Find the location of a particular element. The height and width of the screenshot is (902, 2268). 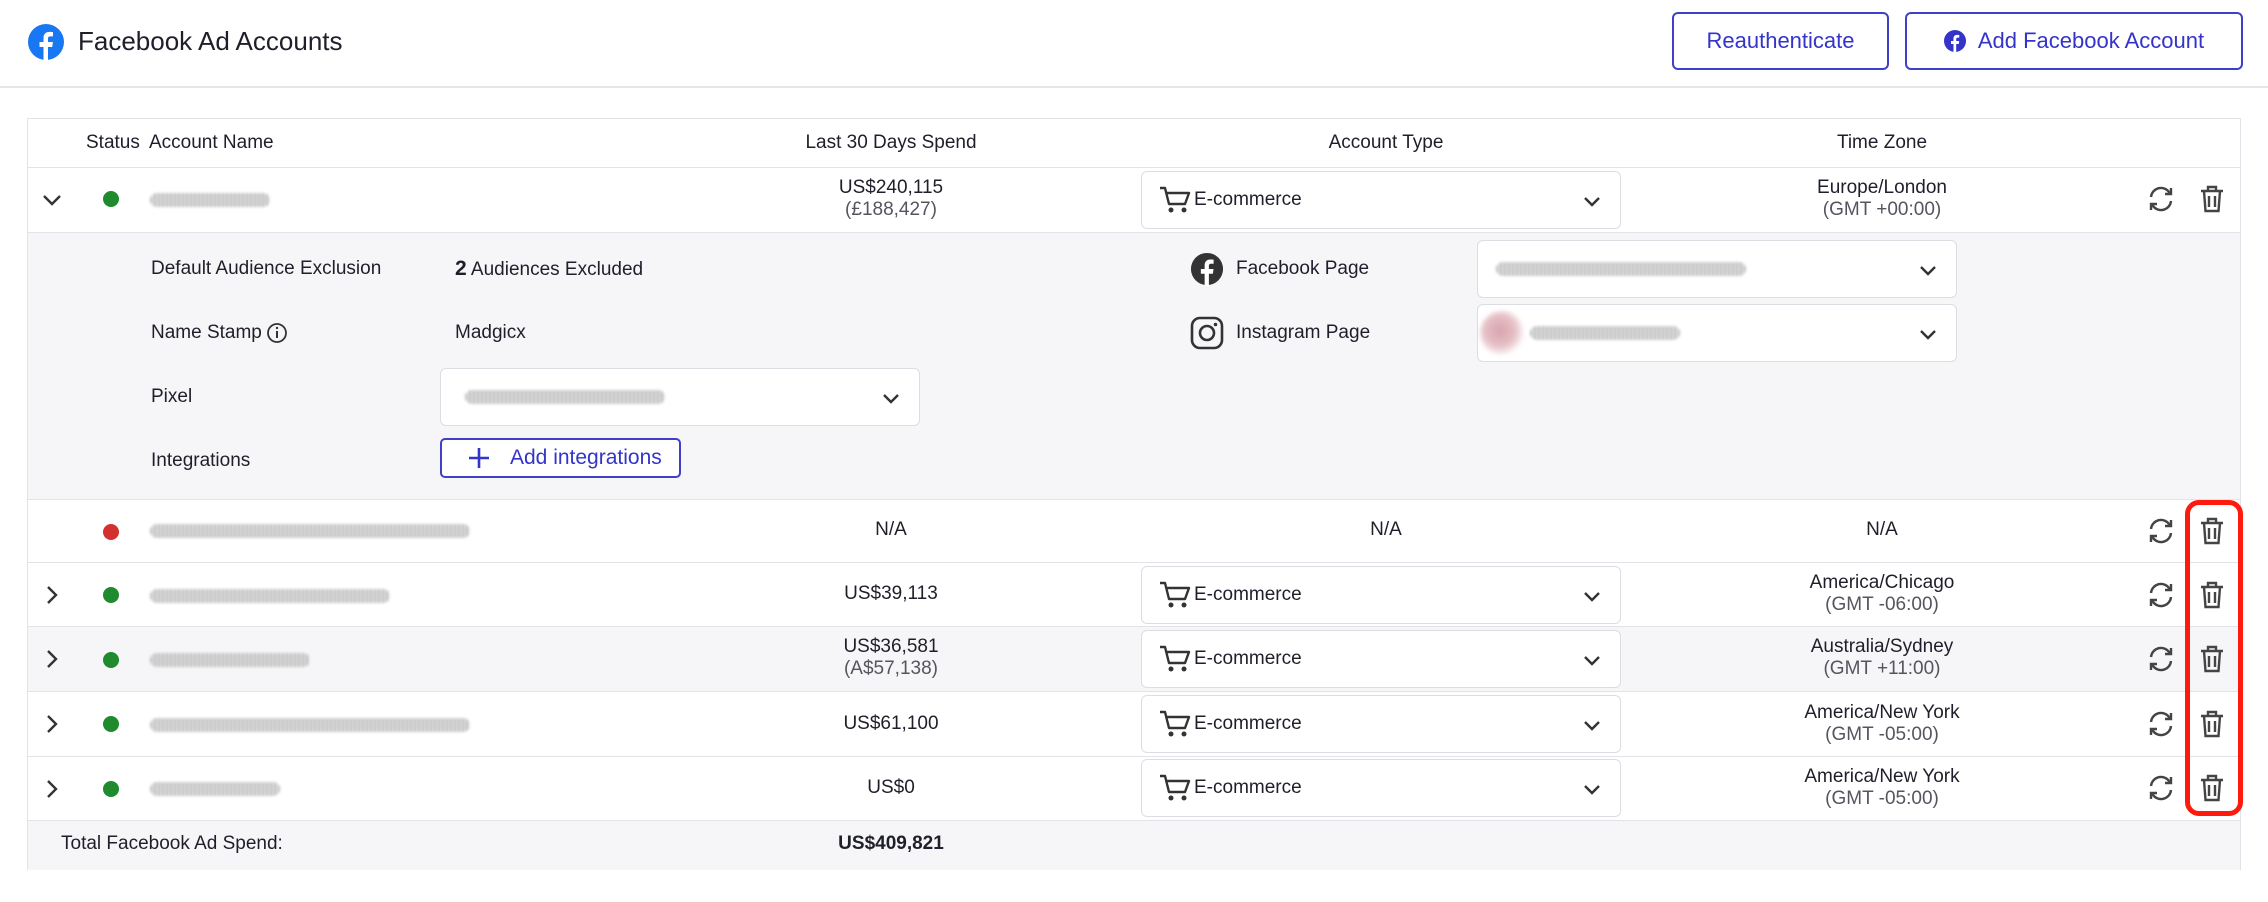

add-integrations-button: Add integrations is located at coordinates (560, 458).